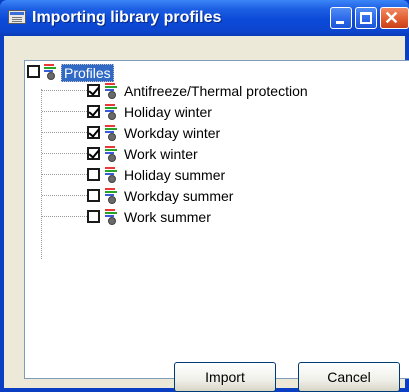  I want to click on profile-label-antifreeze-thermal-protection: Antifreeze/Thermal protection, so click(216, 91).